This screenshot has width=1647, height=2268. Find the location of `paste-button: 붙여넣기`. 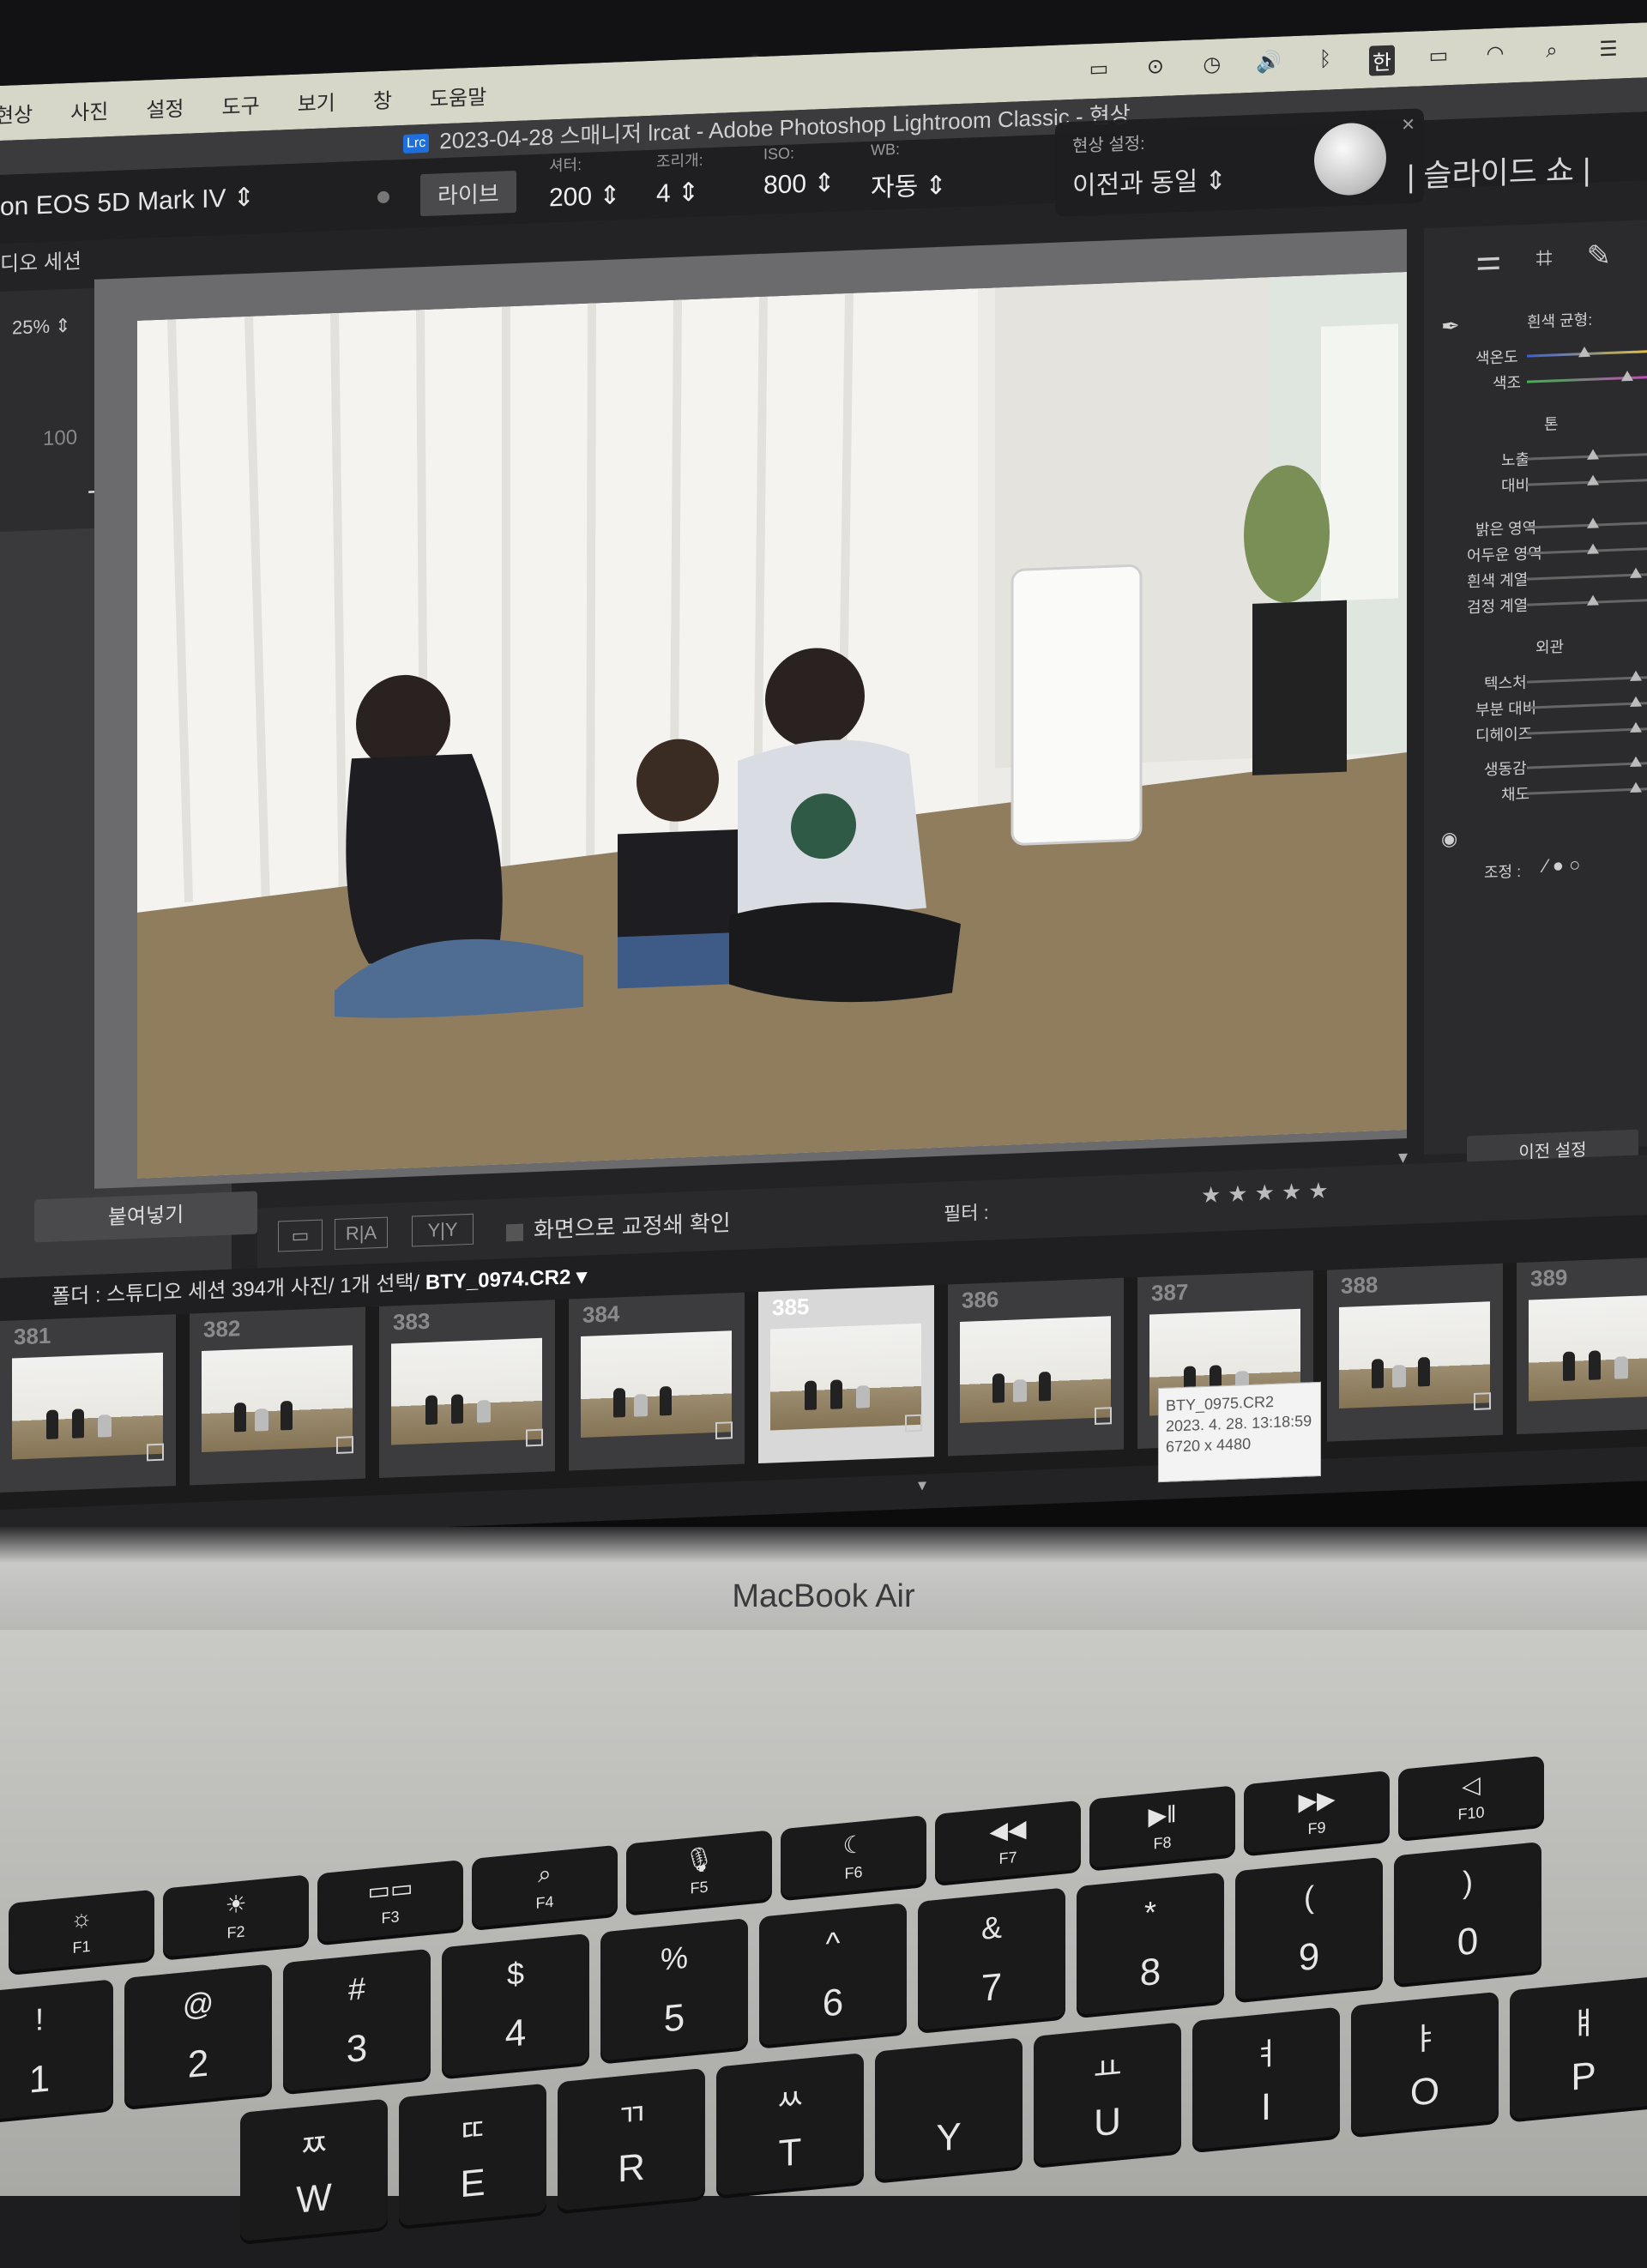

paste-button: 붙여넣기 is located at coordinates (145, 1217).